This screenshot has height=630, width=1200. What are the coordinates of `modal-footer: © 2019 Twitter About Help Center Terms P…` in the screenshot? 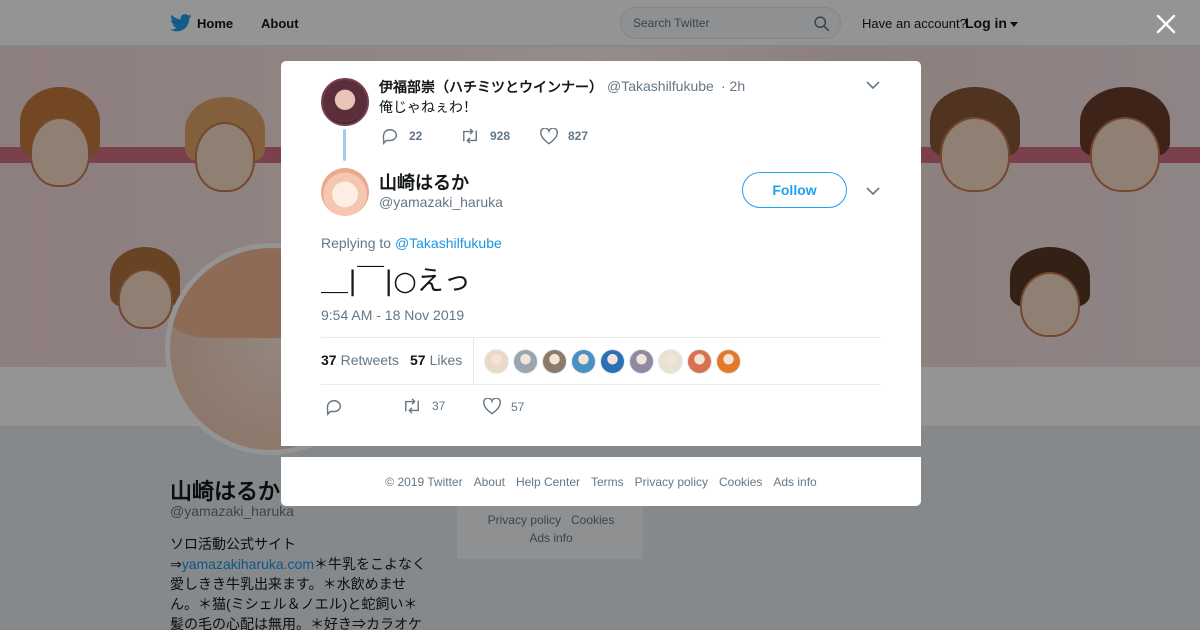 It's located at (601, 481).